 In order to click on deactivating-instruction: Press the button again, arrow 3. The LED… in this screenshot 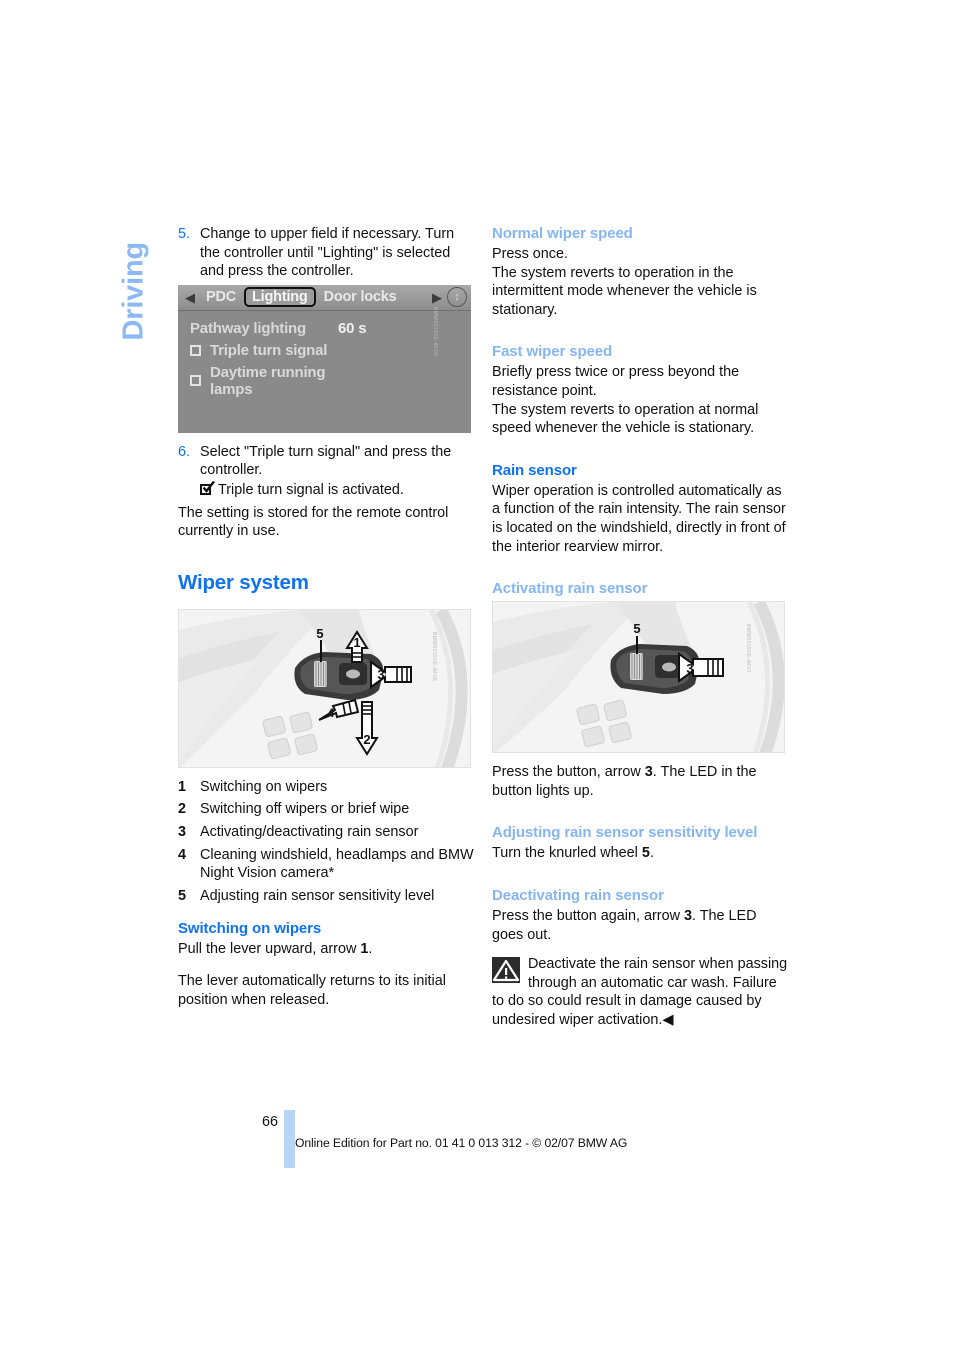, I will do `click(640, 925)`.